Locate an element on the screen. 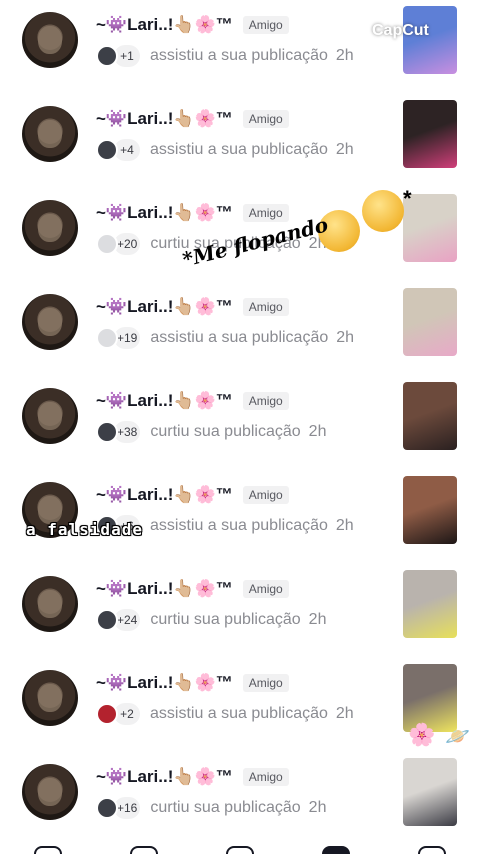 The height and width of the screenshot is (854, 480). meta-line: +24 curtiu sua publicação 2h is located at coordinates (211, 620).